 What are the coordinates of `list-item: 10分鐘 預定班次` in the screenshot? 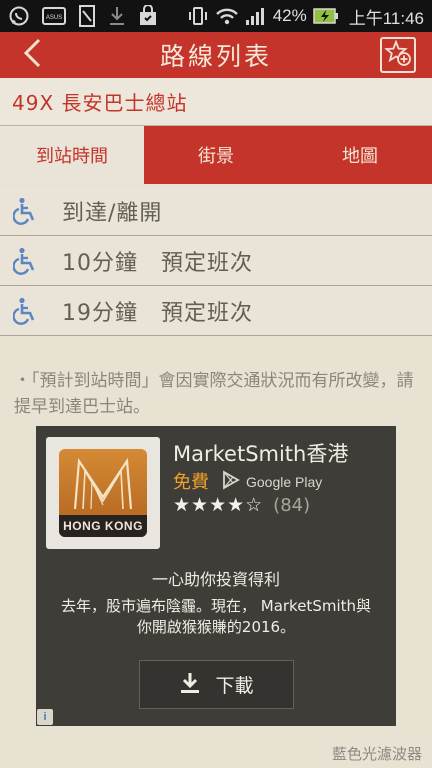 It's located at (216, 261).